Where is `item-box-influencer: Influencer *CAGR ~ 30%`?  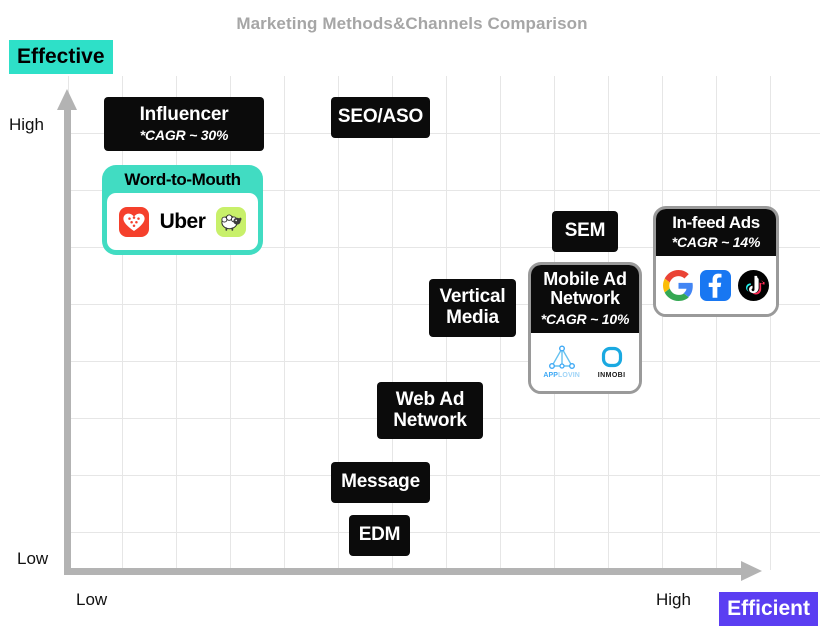 item-box-influencer: Influencer *CAGR ~ 30% is located at coordinates (184, 124).